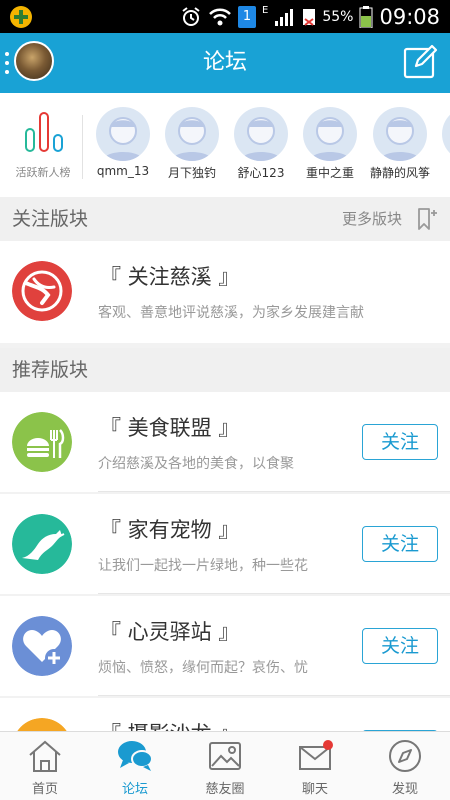  Describe the element at coordinates (170, 277) in the screenshot. I see `forum-name: 『 关注慈溪 』` at that location.